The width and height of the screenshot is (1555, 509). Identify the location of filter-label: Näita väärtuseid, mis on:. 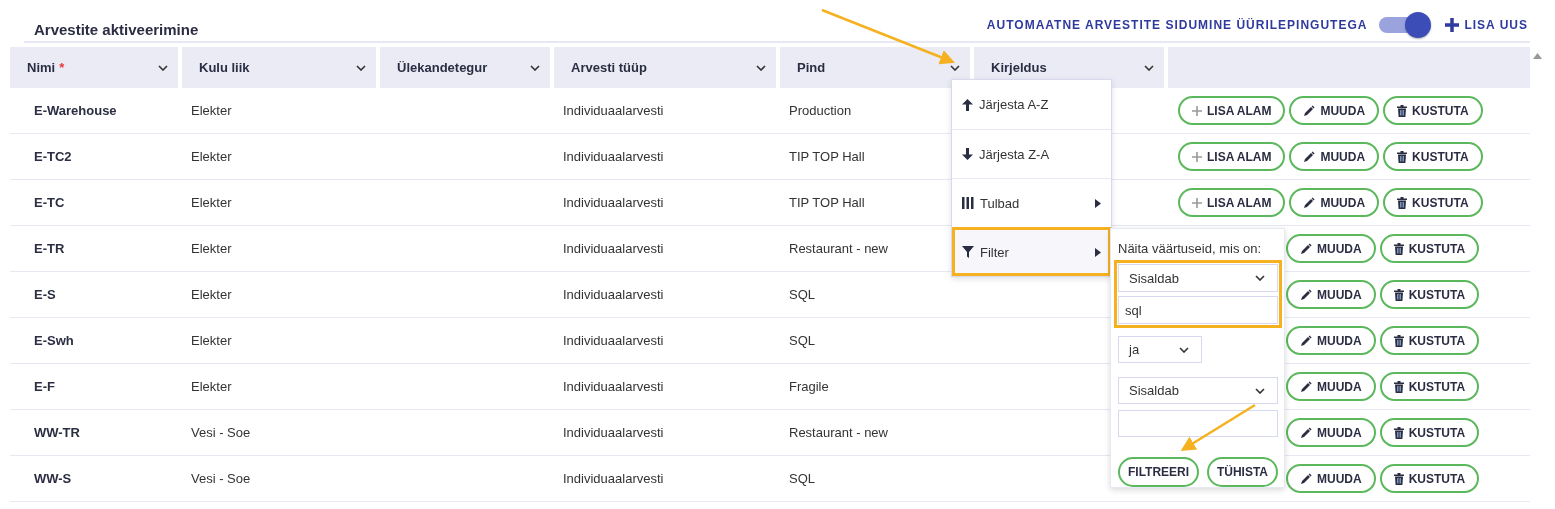
(1190, 248).